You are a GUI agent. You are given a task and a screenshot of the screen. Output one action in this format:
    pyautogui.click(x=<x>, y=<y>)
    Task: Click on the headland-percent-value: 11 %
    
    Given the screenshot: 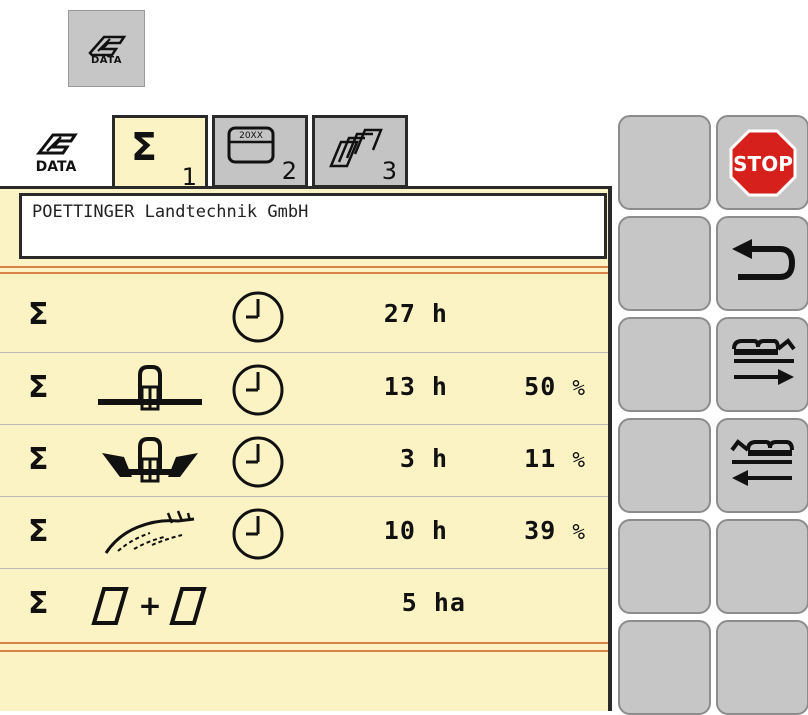 What is the action you would take?
    pyautogui.click(x=536, y=458)
    